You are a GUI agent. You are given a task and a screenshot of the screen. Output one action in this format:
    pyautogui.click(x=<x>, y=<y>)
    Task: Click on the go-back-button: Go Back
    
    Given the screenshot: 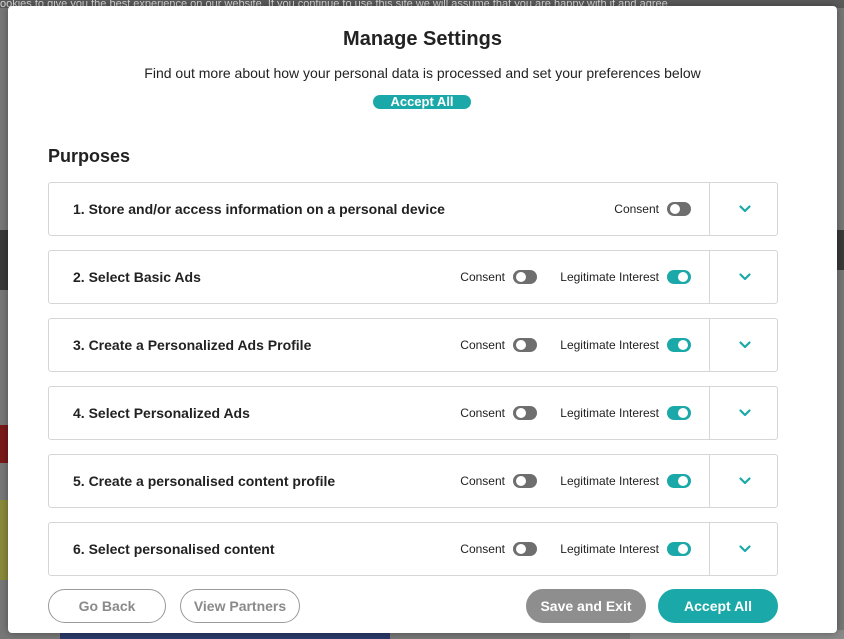 What is the action you would take?
    pyautogui.click(x=107, y=606)
    